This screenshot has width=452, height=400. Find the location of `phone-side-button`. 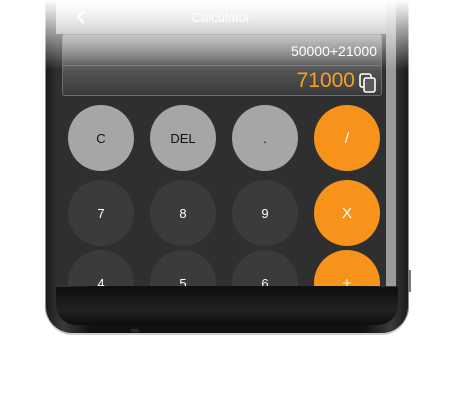

phone-side-button is located at coordinates (409, 281).